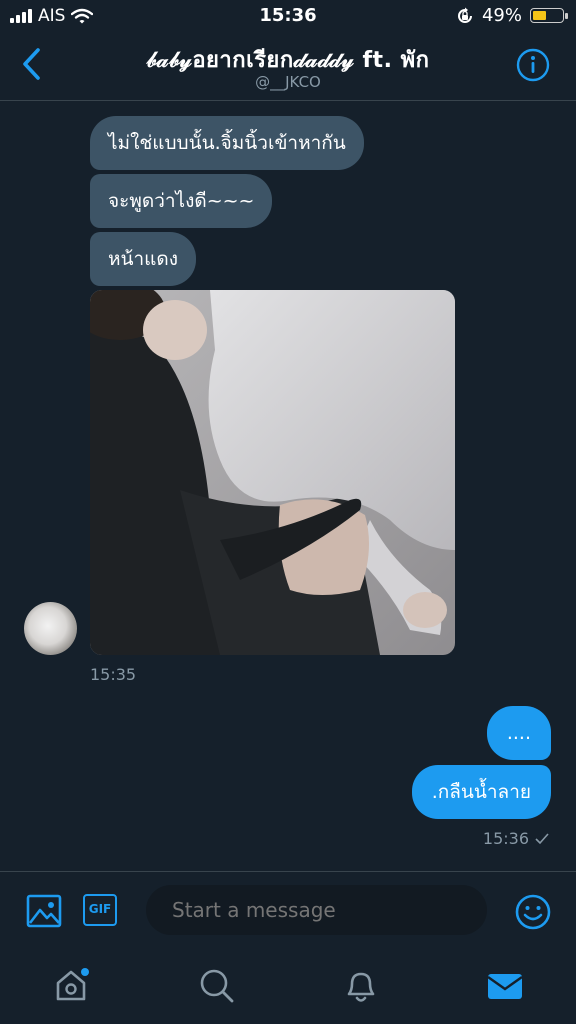 The width and height of the screenshot is (576, 1024). I want to click on received-timestamp: 15:35, so click(113, 674).